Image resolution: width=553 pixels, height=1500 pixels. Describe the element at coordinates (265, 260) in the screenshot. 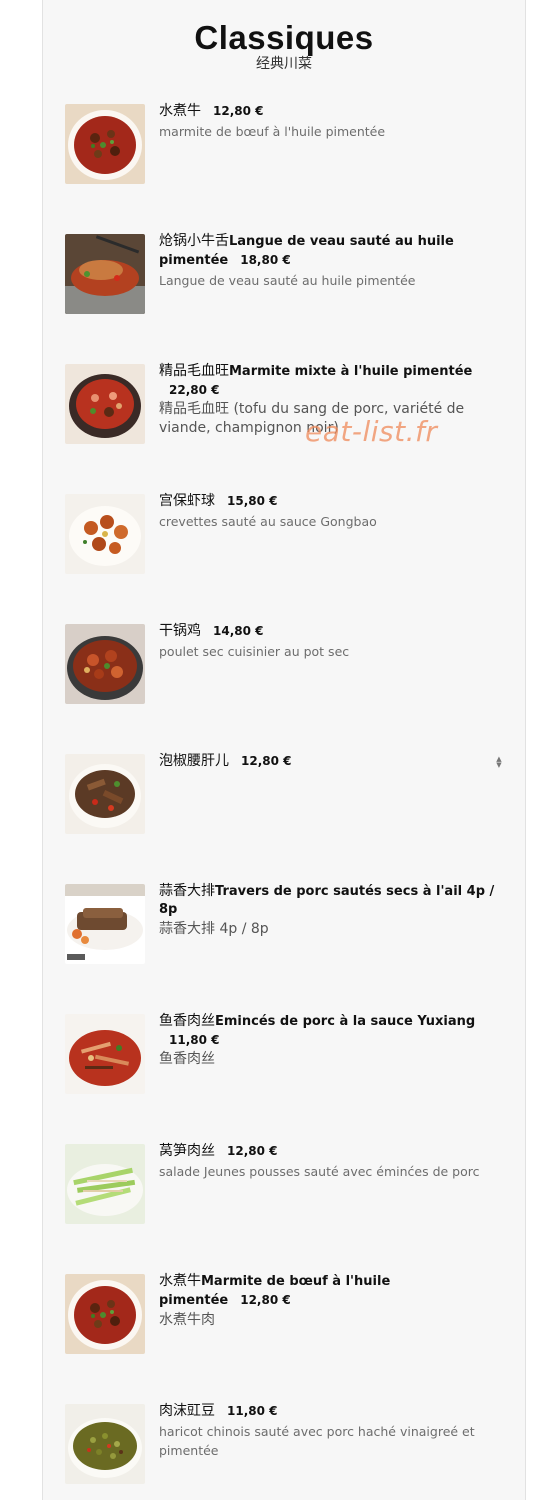

I see `item-price: 18,80 €` at that location.